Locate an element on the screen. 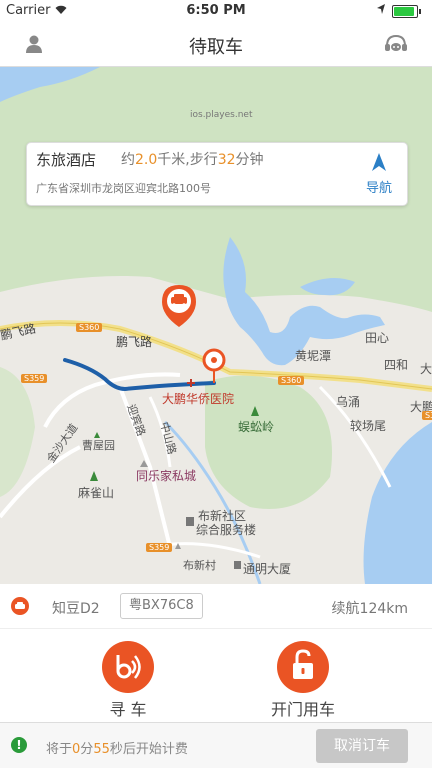  map-label: 四和 is located at coordinates (396, 365).